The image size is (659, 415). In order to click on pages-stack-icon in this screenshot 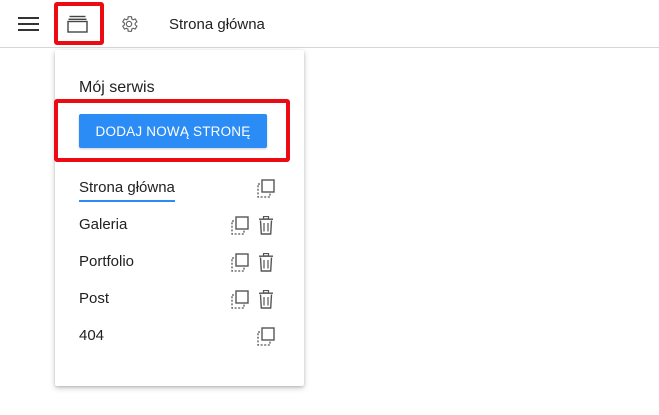, I will do `click(77, 24)`.